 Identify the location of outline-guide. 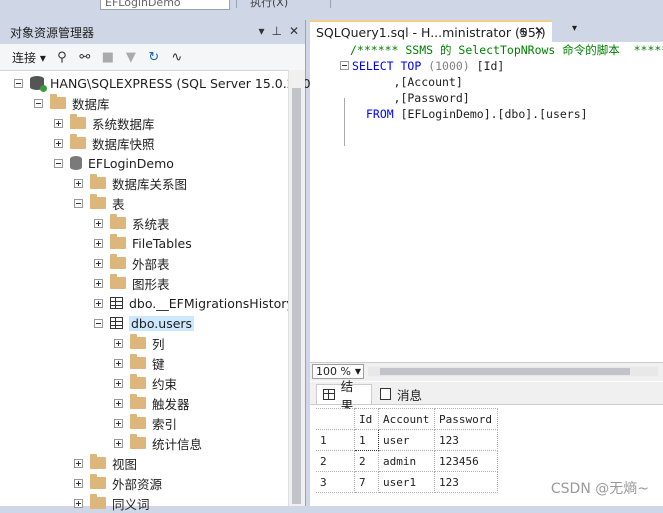
(344, 122).